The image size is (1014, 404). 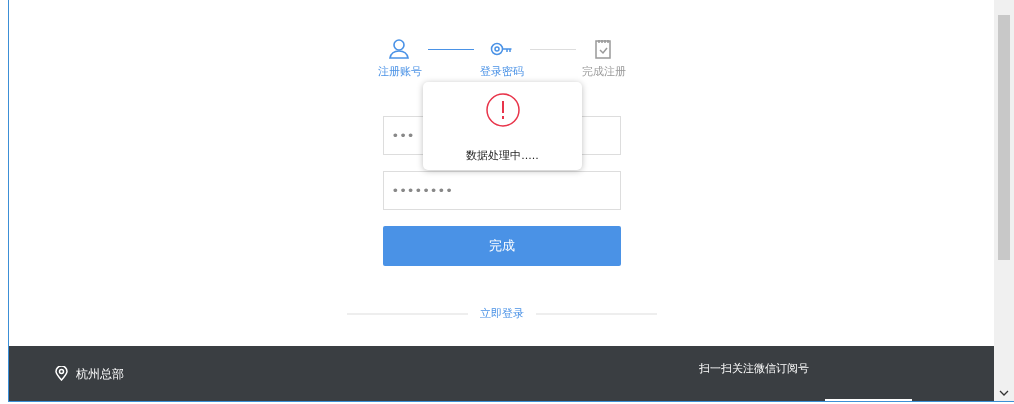 I want to click on step-label: 注册账号, so click(x=399, y=72).